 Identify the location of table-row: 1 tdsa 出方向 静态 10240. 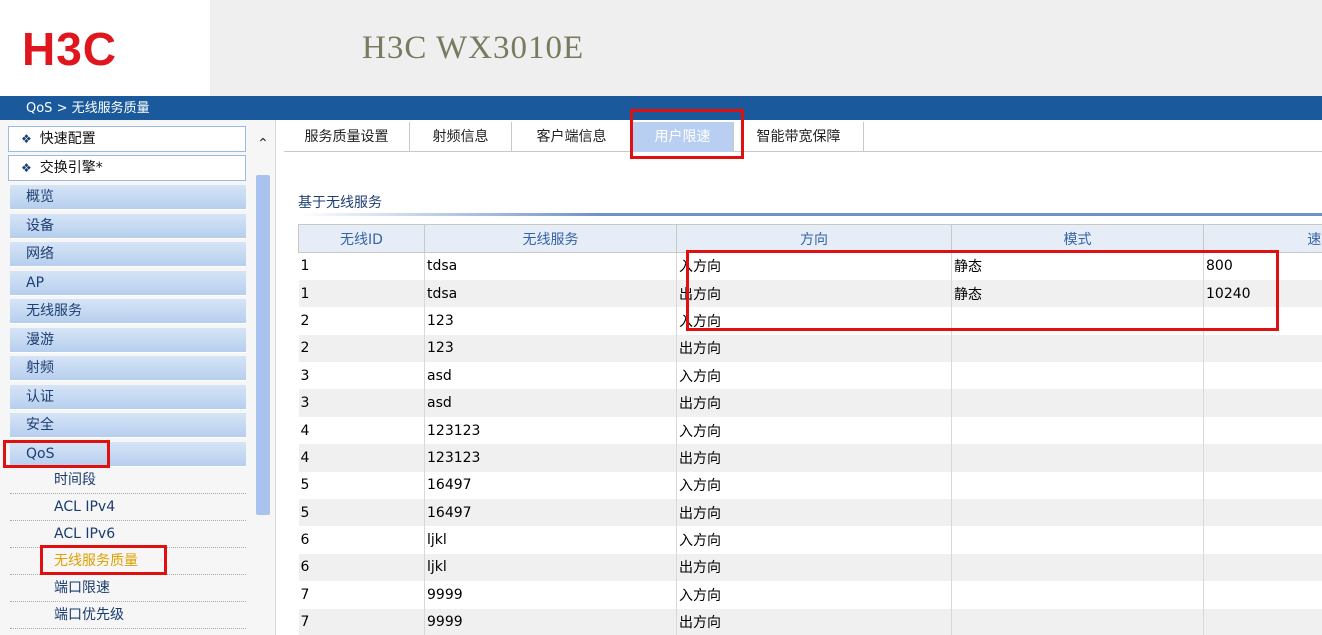
(810, 293).